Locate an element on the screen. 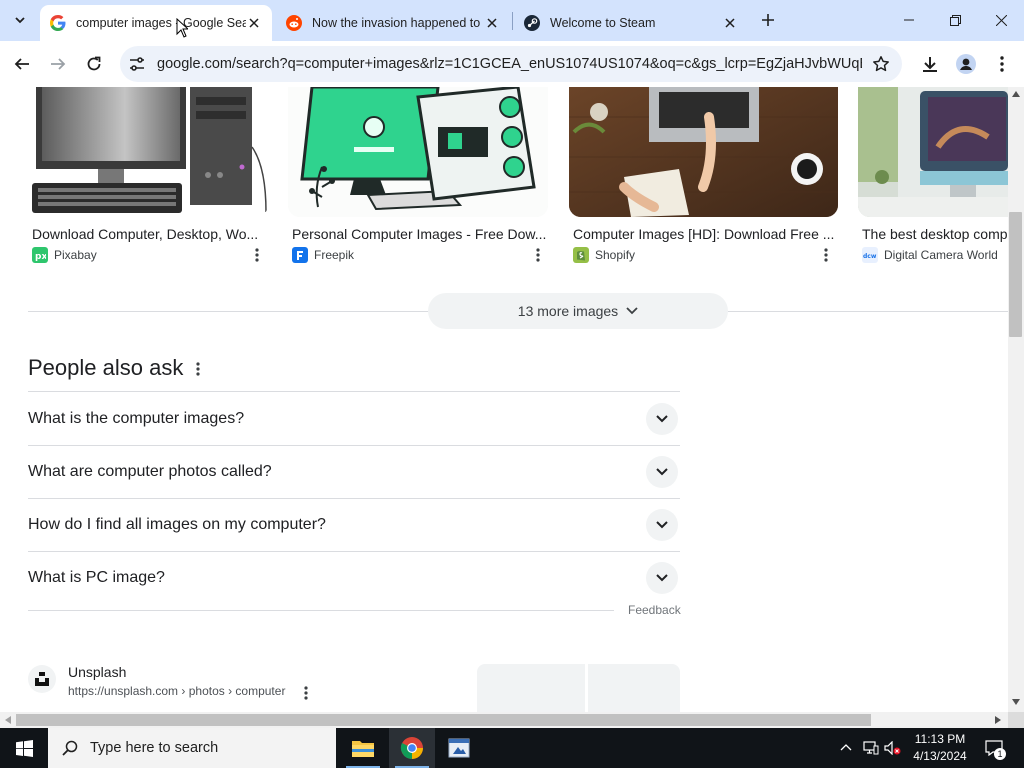 The image size is (1024, 768). desktop-computer-image is located at coordinates (149, 150).